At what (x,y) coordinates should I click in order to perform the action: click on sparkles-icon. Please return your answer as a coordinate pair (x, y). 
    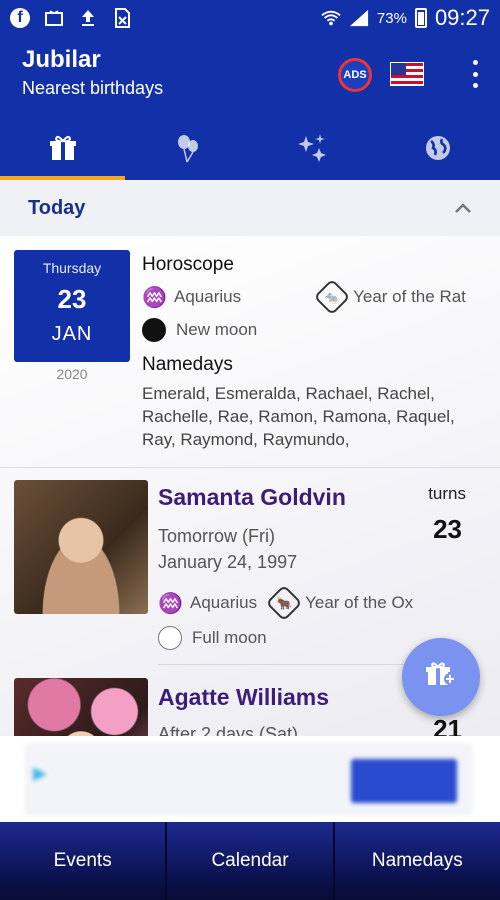
    Looking at the image, I should click on (312, 151).